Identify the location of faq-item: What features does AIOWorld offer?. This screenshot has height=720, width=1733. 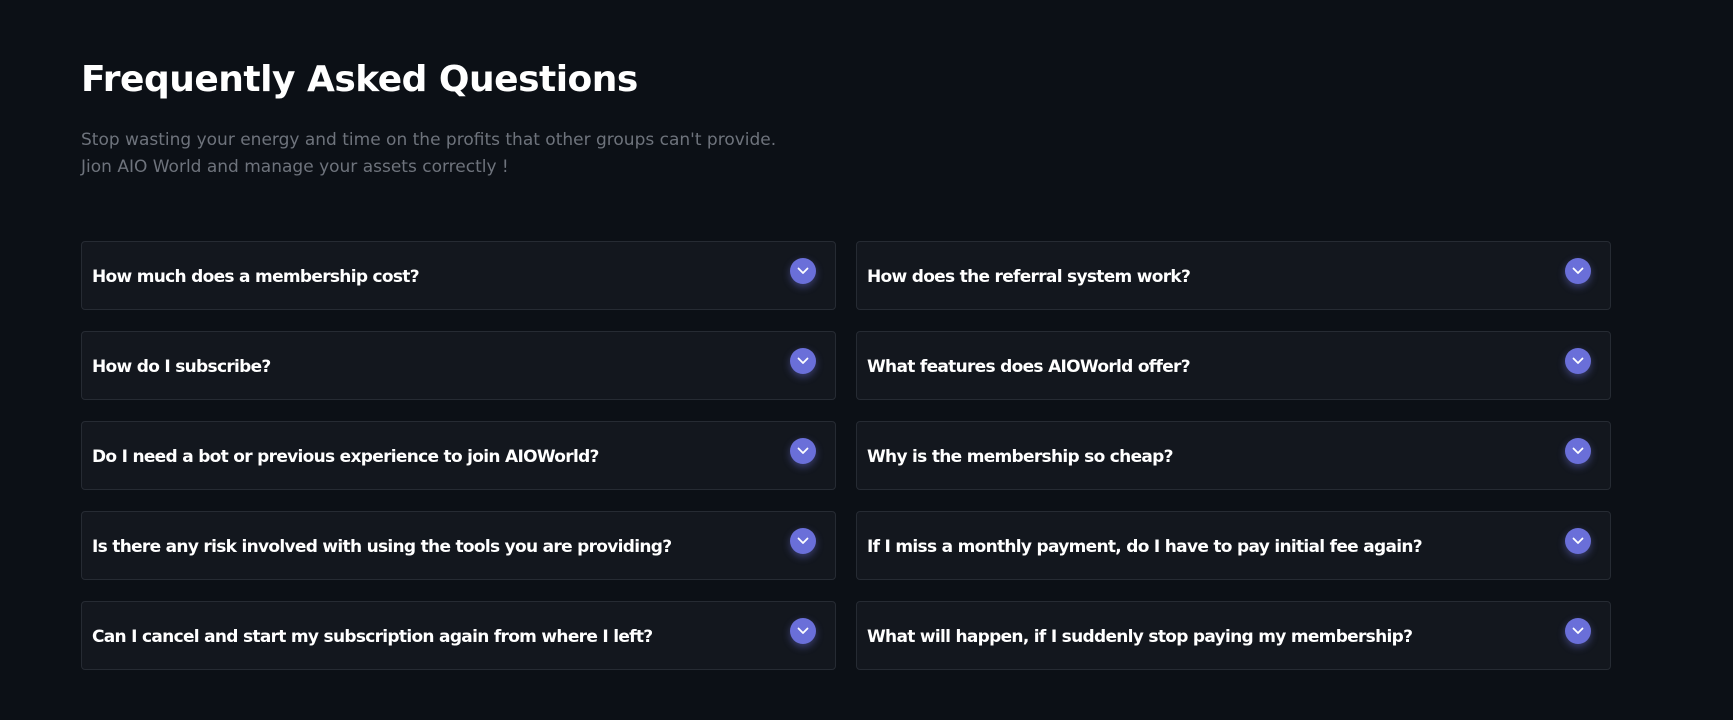
(1233, 365).